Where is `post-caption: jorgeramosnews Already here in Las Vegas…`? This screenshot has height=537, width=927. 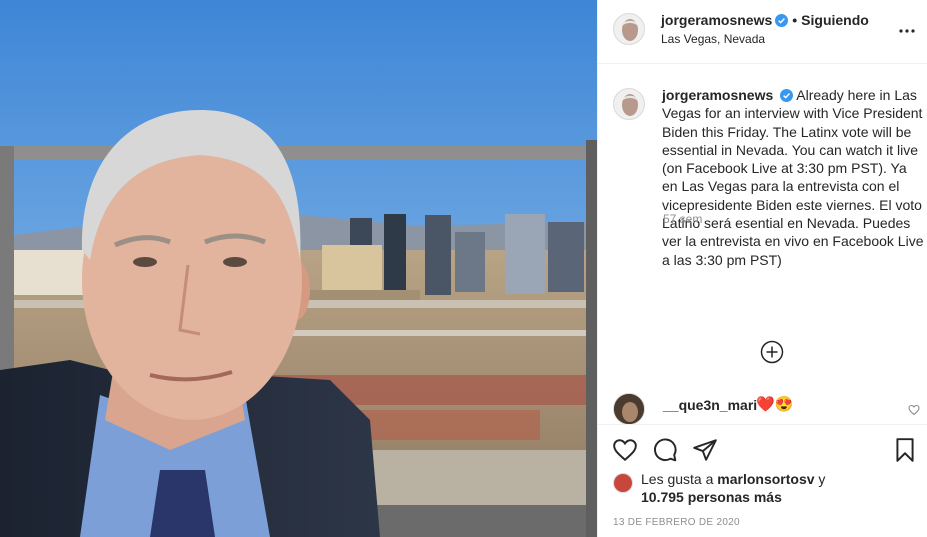 post-caption: jorgeramosnews Already here in Las Vegas… is located at coordinates (762, 177).